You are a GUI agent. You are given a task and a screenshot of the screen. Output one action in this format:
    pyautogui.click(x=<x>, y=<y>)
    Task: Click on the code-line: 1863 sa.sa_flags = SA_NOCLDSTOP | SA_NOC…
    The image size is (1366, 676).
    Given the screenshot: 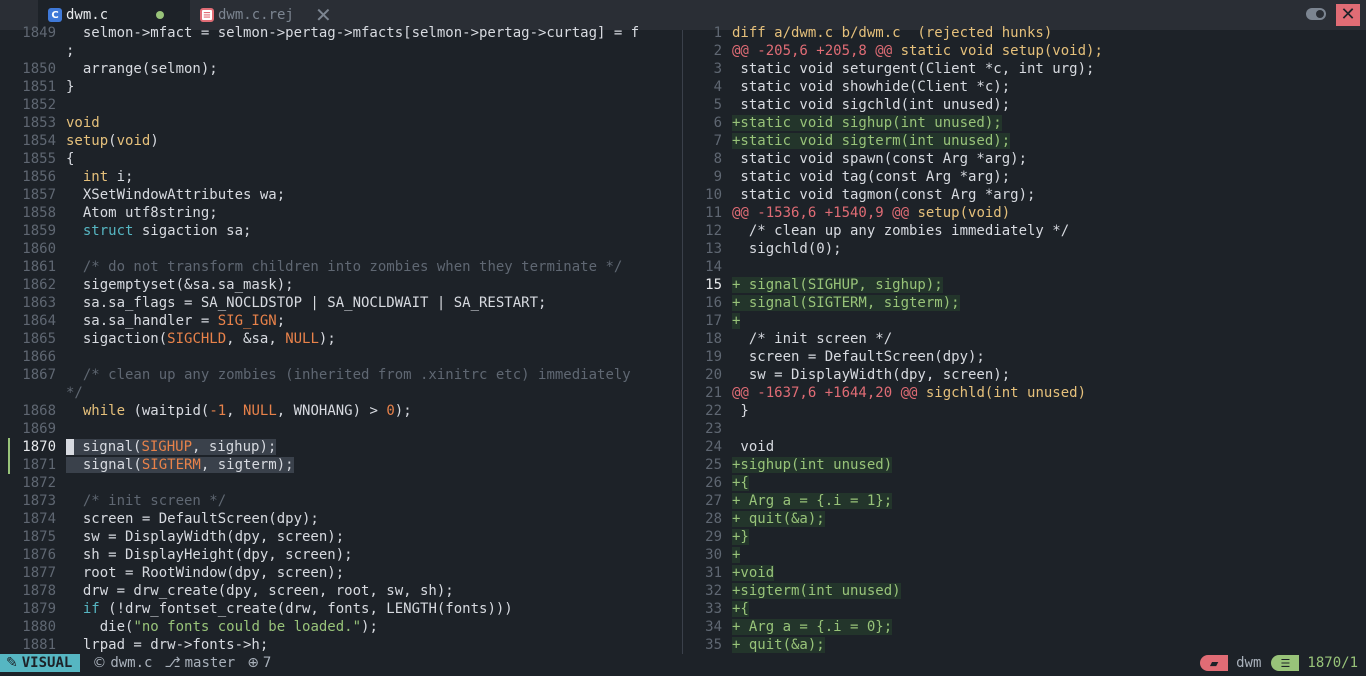 What is the action you would take?
    pyautogui.click(x=341, y=303)
    